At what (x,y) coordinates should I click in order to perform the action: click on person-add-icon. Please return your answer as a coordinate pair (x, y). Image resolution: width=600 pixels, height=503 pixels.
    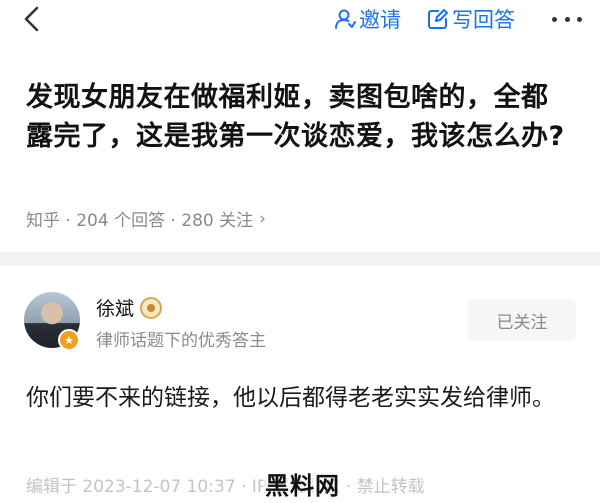
    Looking at the image, I should click on (345, 19).